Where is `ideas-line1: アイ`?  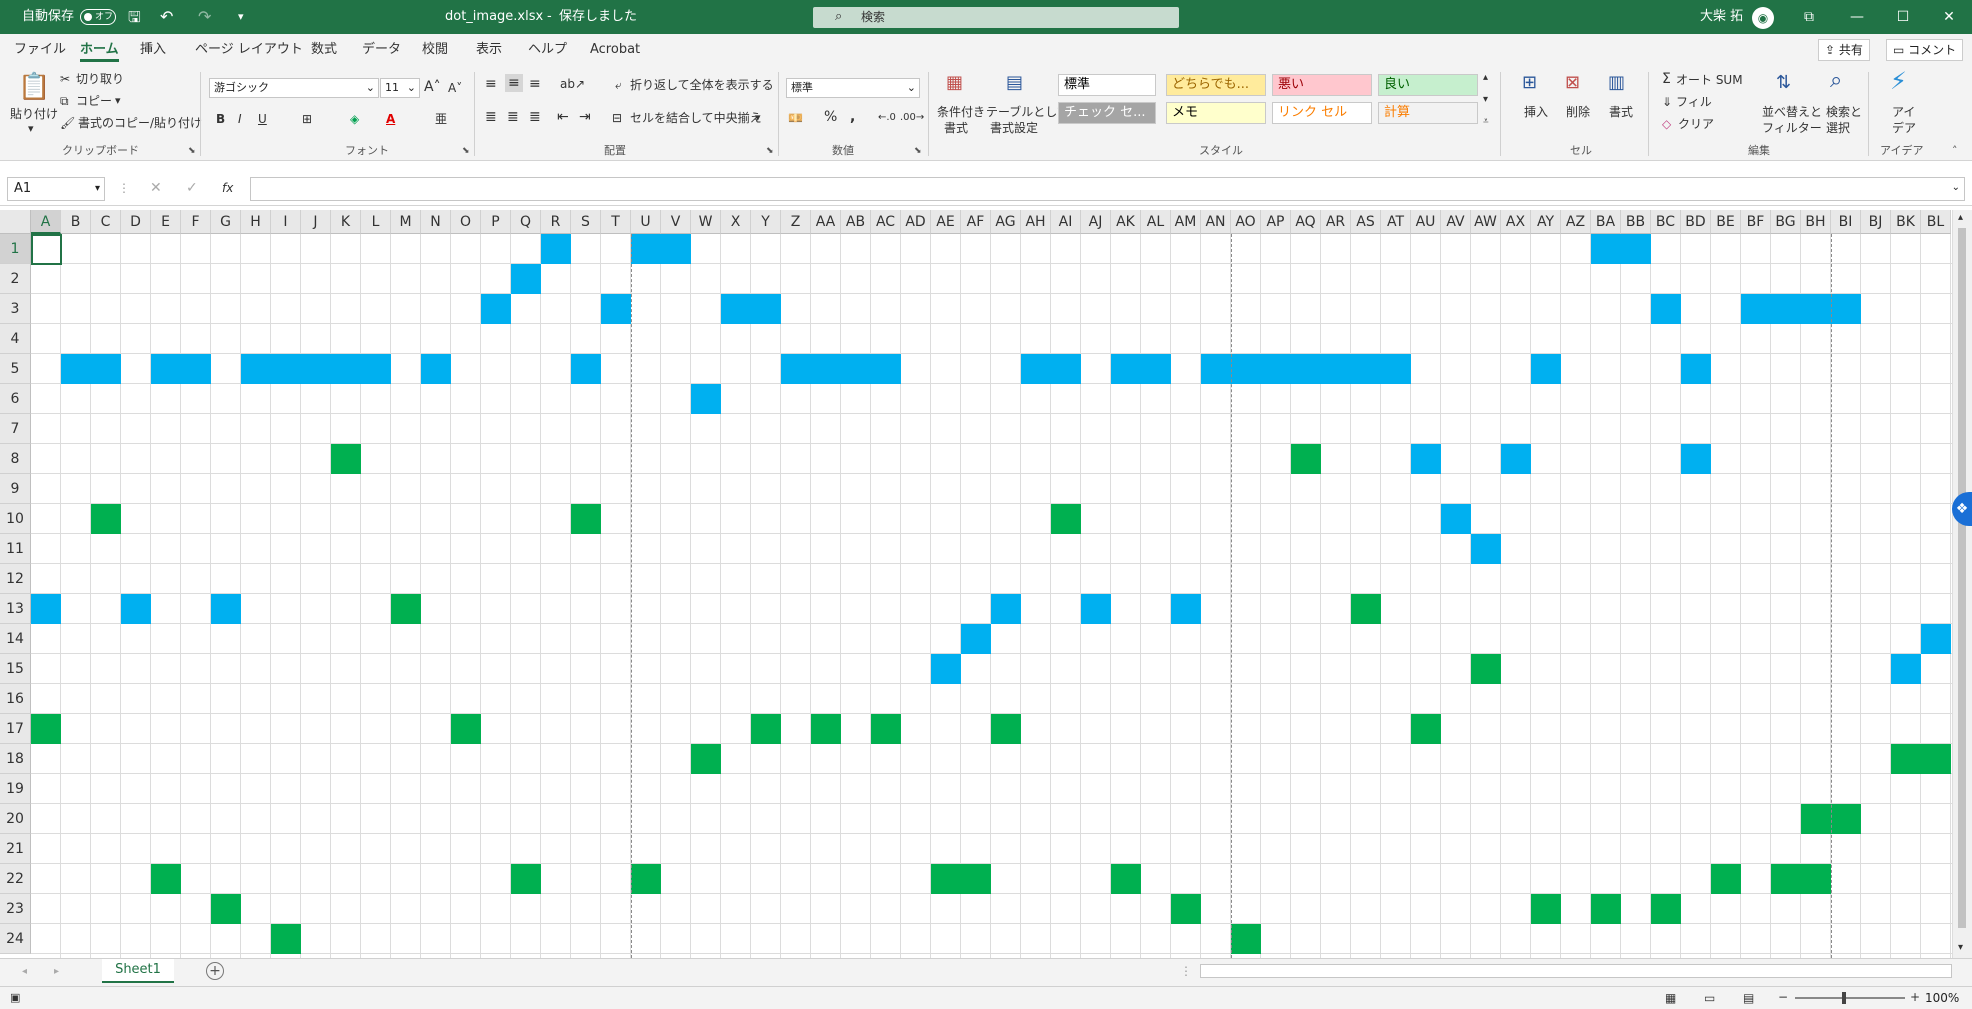
ideas-line1: アイ is located at coordinates (1903, 112).